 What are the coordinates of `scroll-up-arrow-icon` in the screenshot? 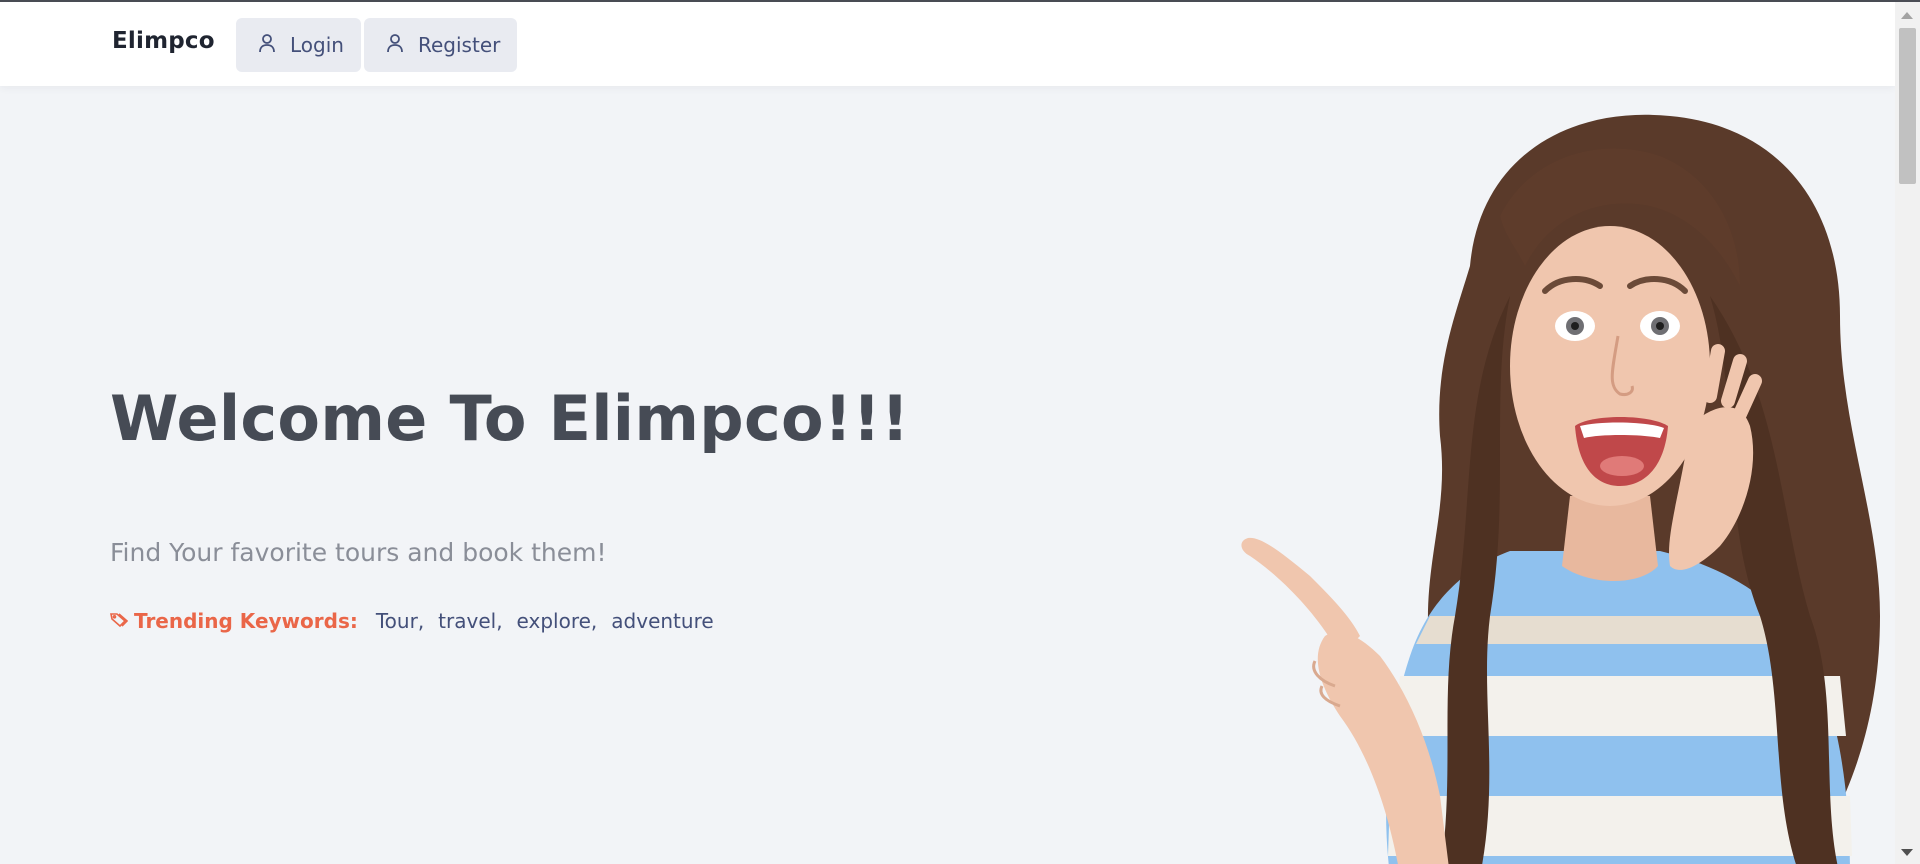 It's located at (1907, 15).